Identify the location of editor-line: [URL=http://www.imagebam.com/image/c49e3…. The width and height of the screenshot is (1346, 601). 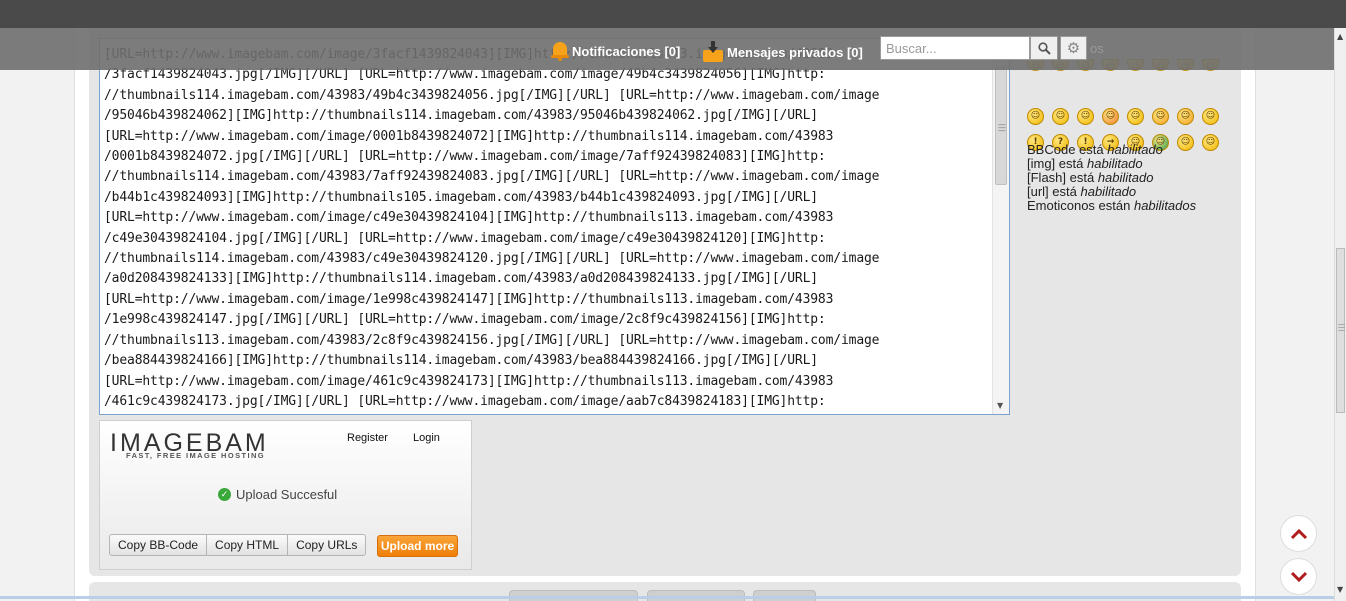
(469, 218).